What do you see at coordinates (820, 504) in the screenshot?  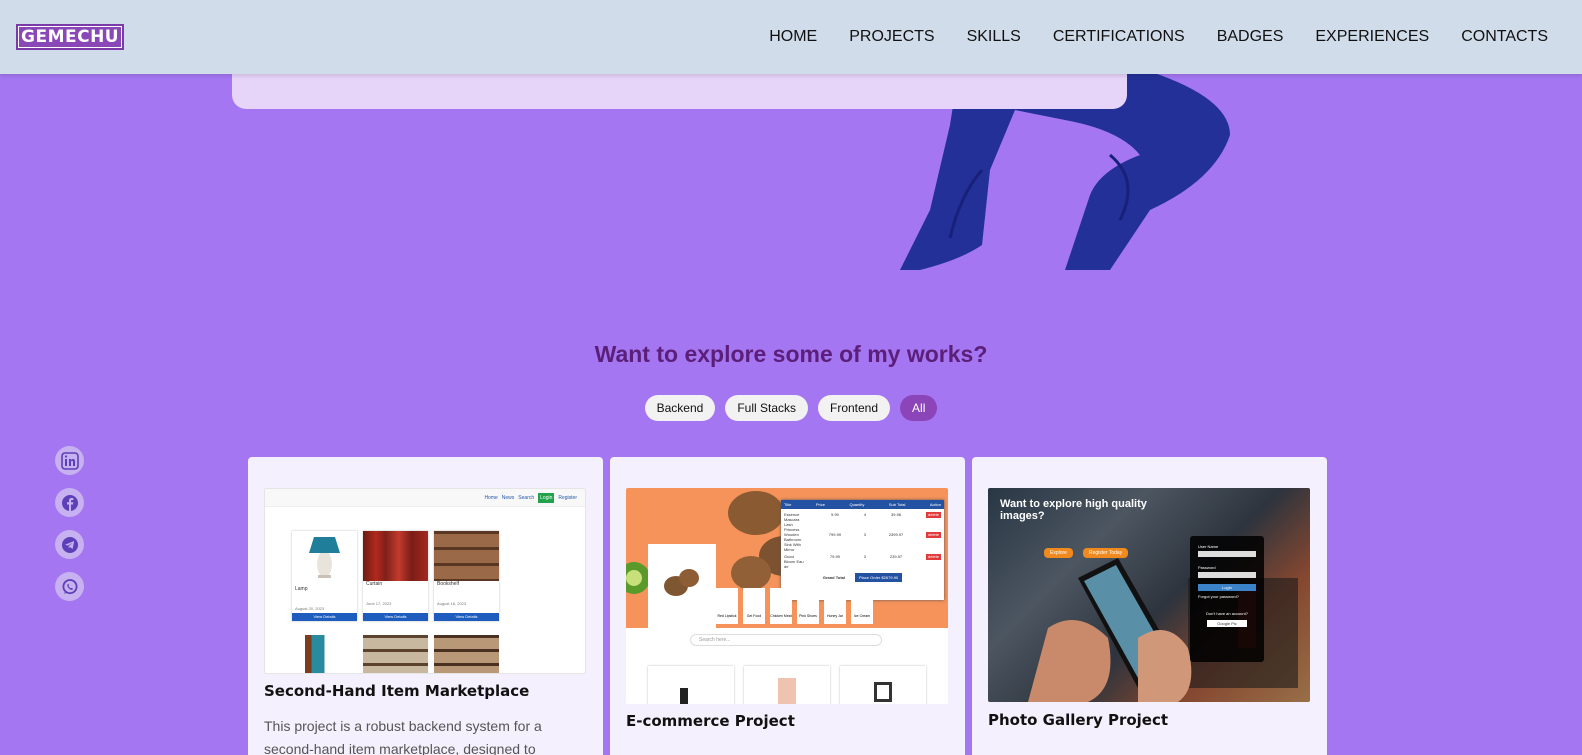 I see `cart-header-price: Price` at bounding box center [820, 504].